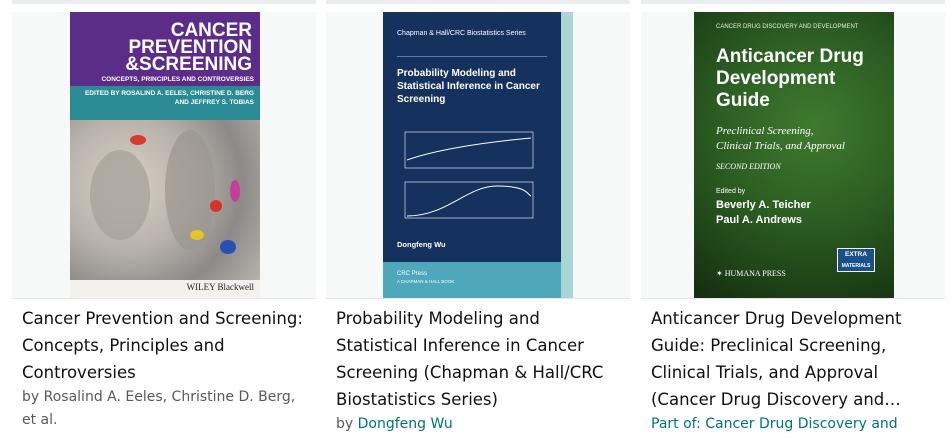 The image size is (951, 442). Describe the element at coordinates (421, 244) in the screenshot. I see `cover-author: Dongfeng Wu` at that location.